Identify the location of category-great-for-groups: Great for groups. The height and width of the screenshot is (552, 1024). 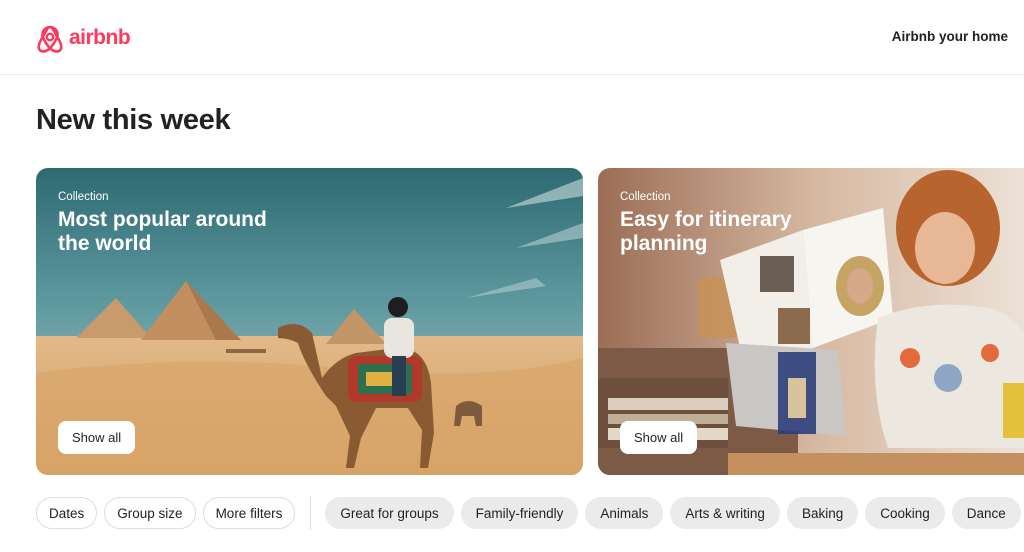
(389, 513).